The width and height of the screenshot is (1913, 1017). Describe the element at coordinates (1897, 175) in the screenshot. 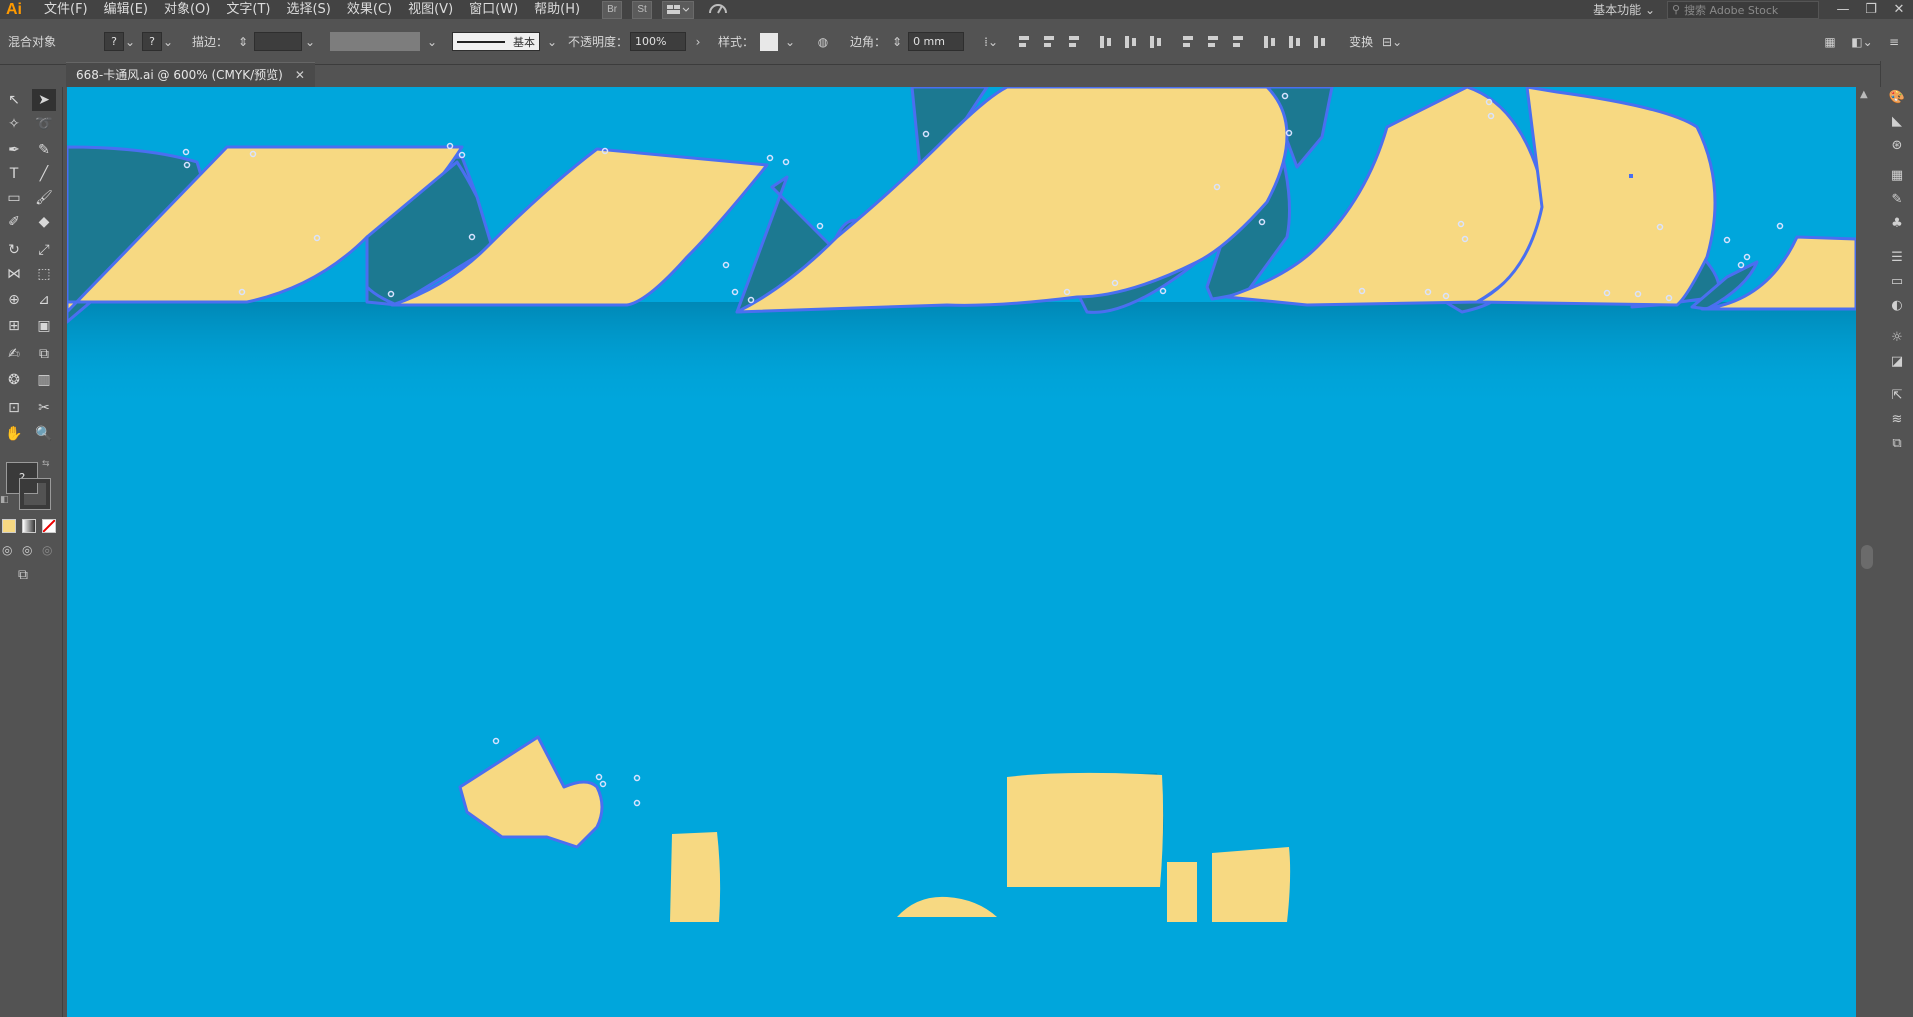

I see `swatches-icon: ▦` at that location.